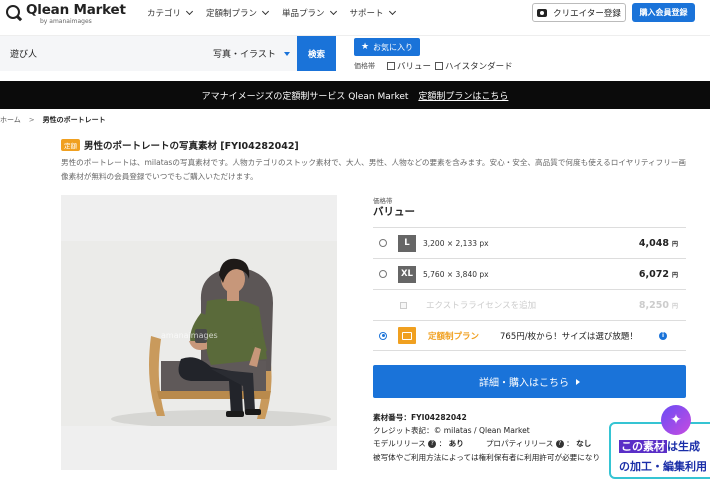 This screenshot has width=710, height=479. What do you see at coordinates (474, 66) in the screenshot?
I see `price-option-high-standard: ハイスタンダード` at bounding box center [474, 66].